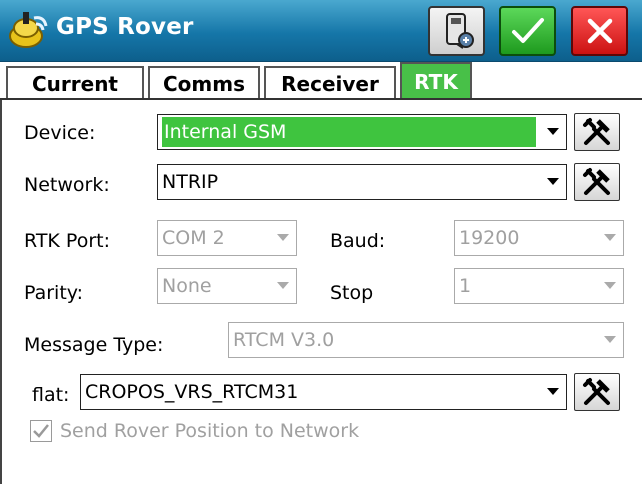 Image resolution: width=642 pixels, height=484 pixels. What do you see at coordinates (459, 31) in the screenshot?
I see `receiver-tools-icon` at bounding box center [459, 31].